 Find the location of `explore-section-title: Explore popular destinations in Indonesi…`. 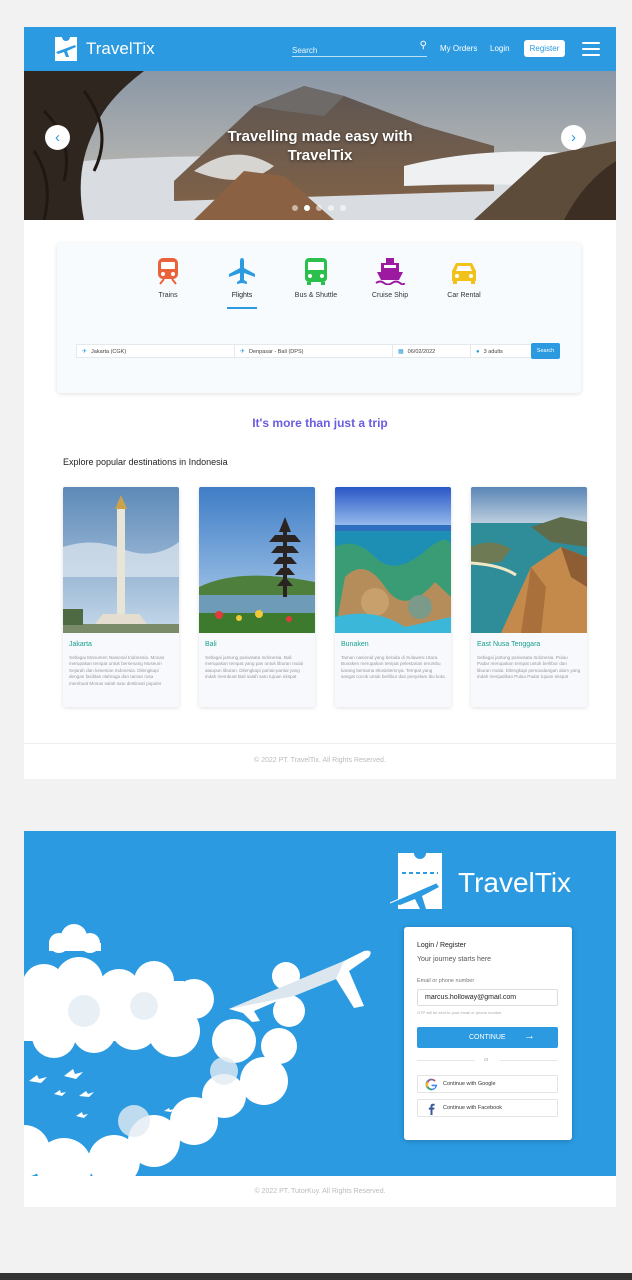

explore-section-title: Explore popular destinations in Indonesi… is located at coordinates (145, 462).